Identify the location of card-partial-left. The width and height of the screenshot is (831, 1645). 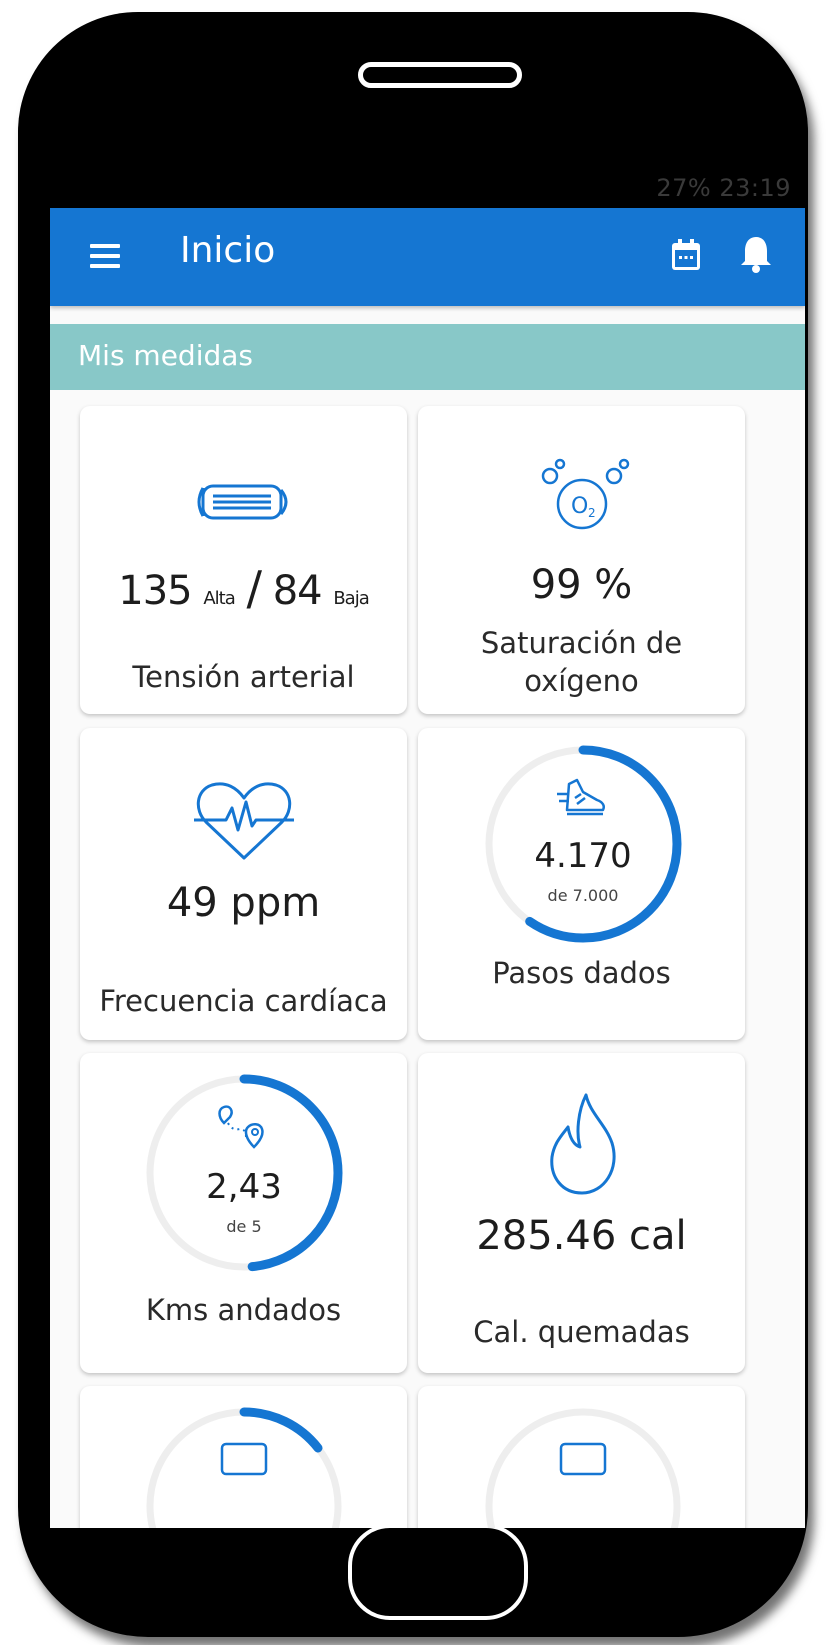
(243, 1457).